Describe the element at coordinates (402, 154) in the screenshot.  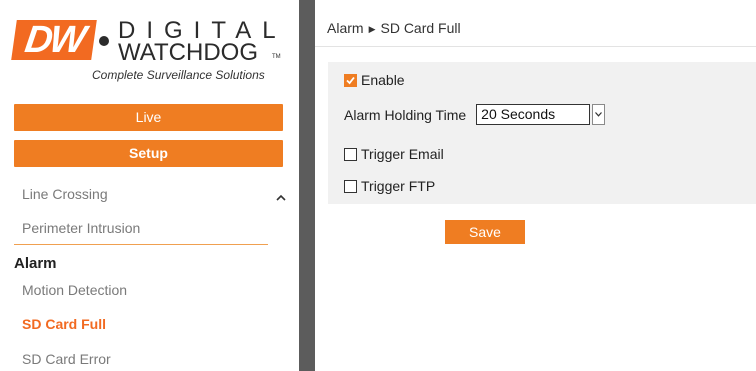
I see `trigger-email-label: Trigger Email` at that location.